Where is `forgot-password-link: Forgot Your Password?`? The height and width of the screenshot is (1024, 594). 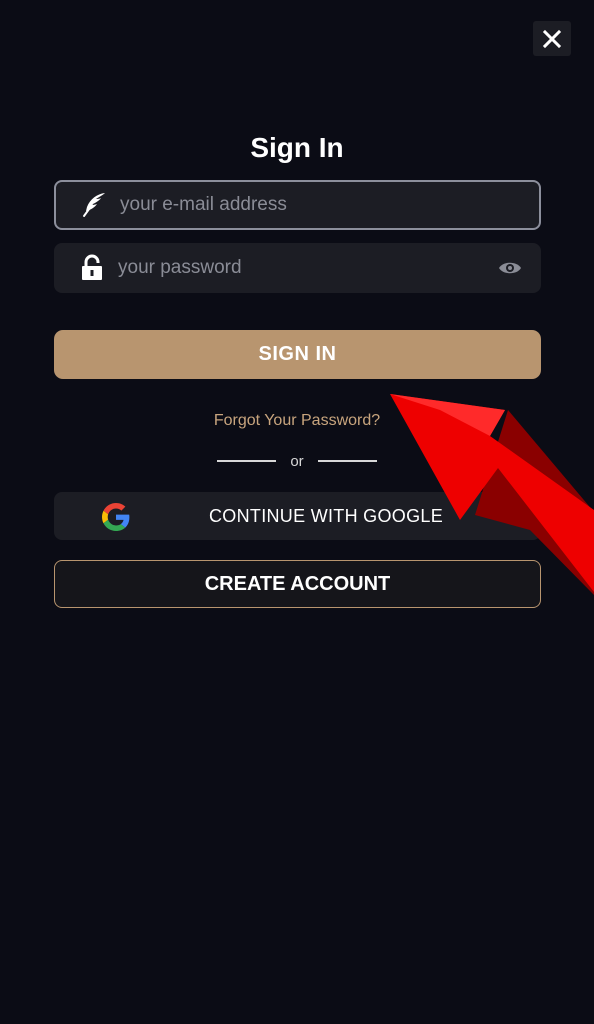 forgot-password-link: Forgot Your Password? is located at coordinates (297, 421).